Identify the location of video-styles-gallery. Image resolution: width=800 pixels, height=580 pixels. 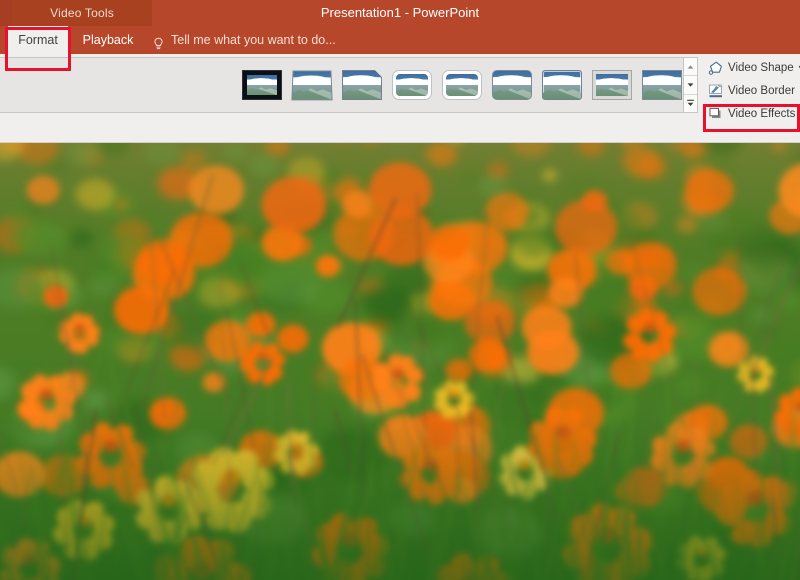
(342, 85).